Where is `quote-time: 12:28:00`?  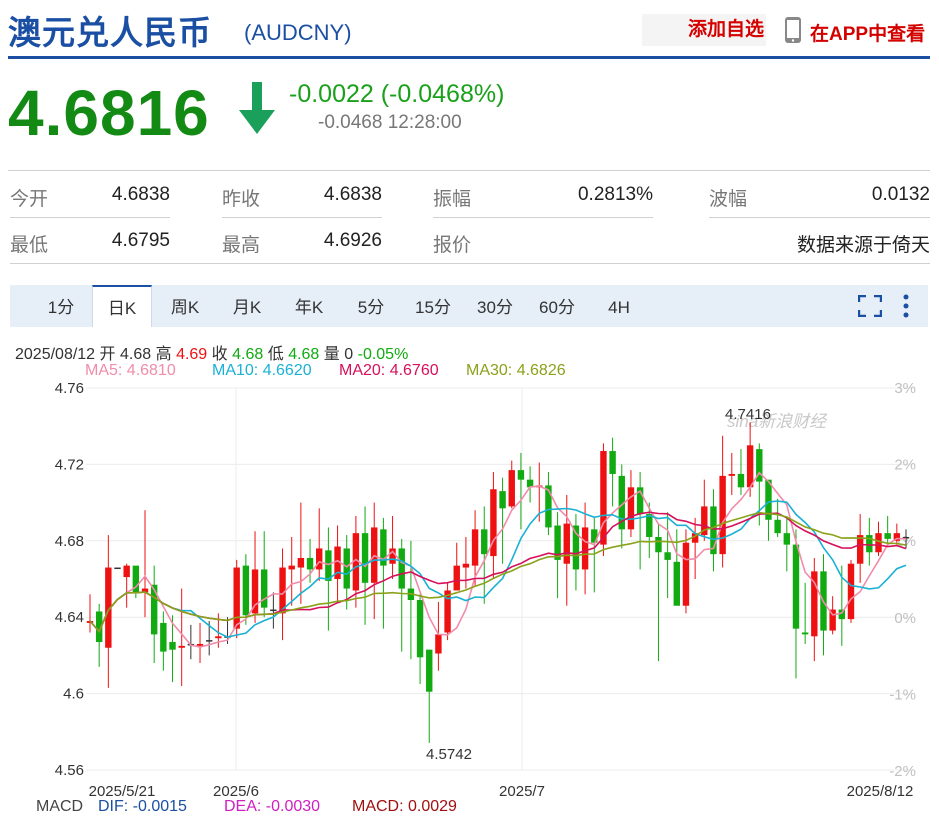
quote-time: 12:28:00 is located at coordinates (424, 122).